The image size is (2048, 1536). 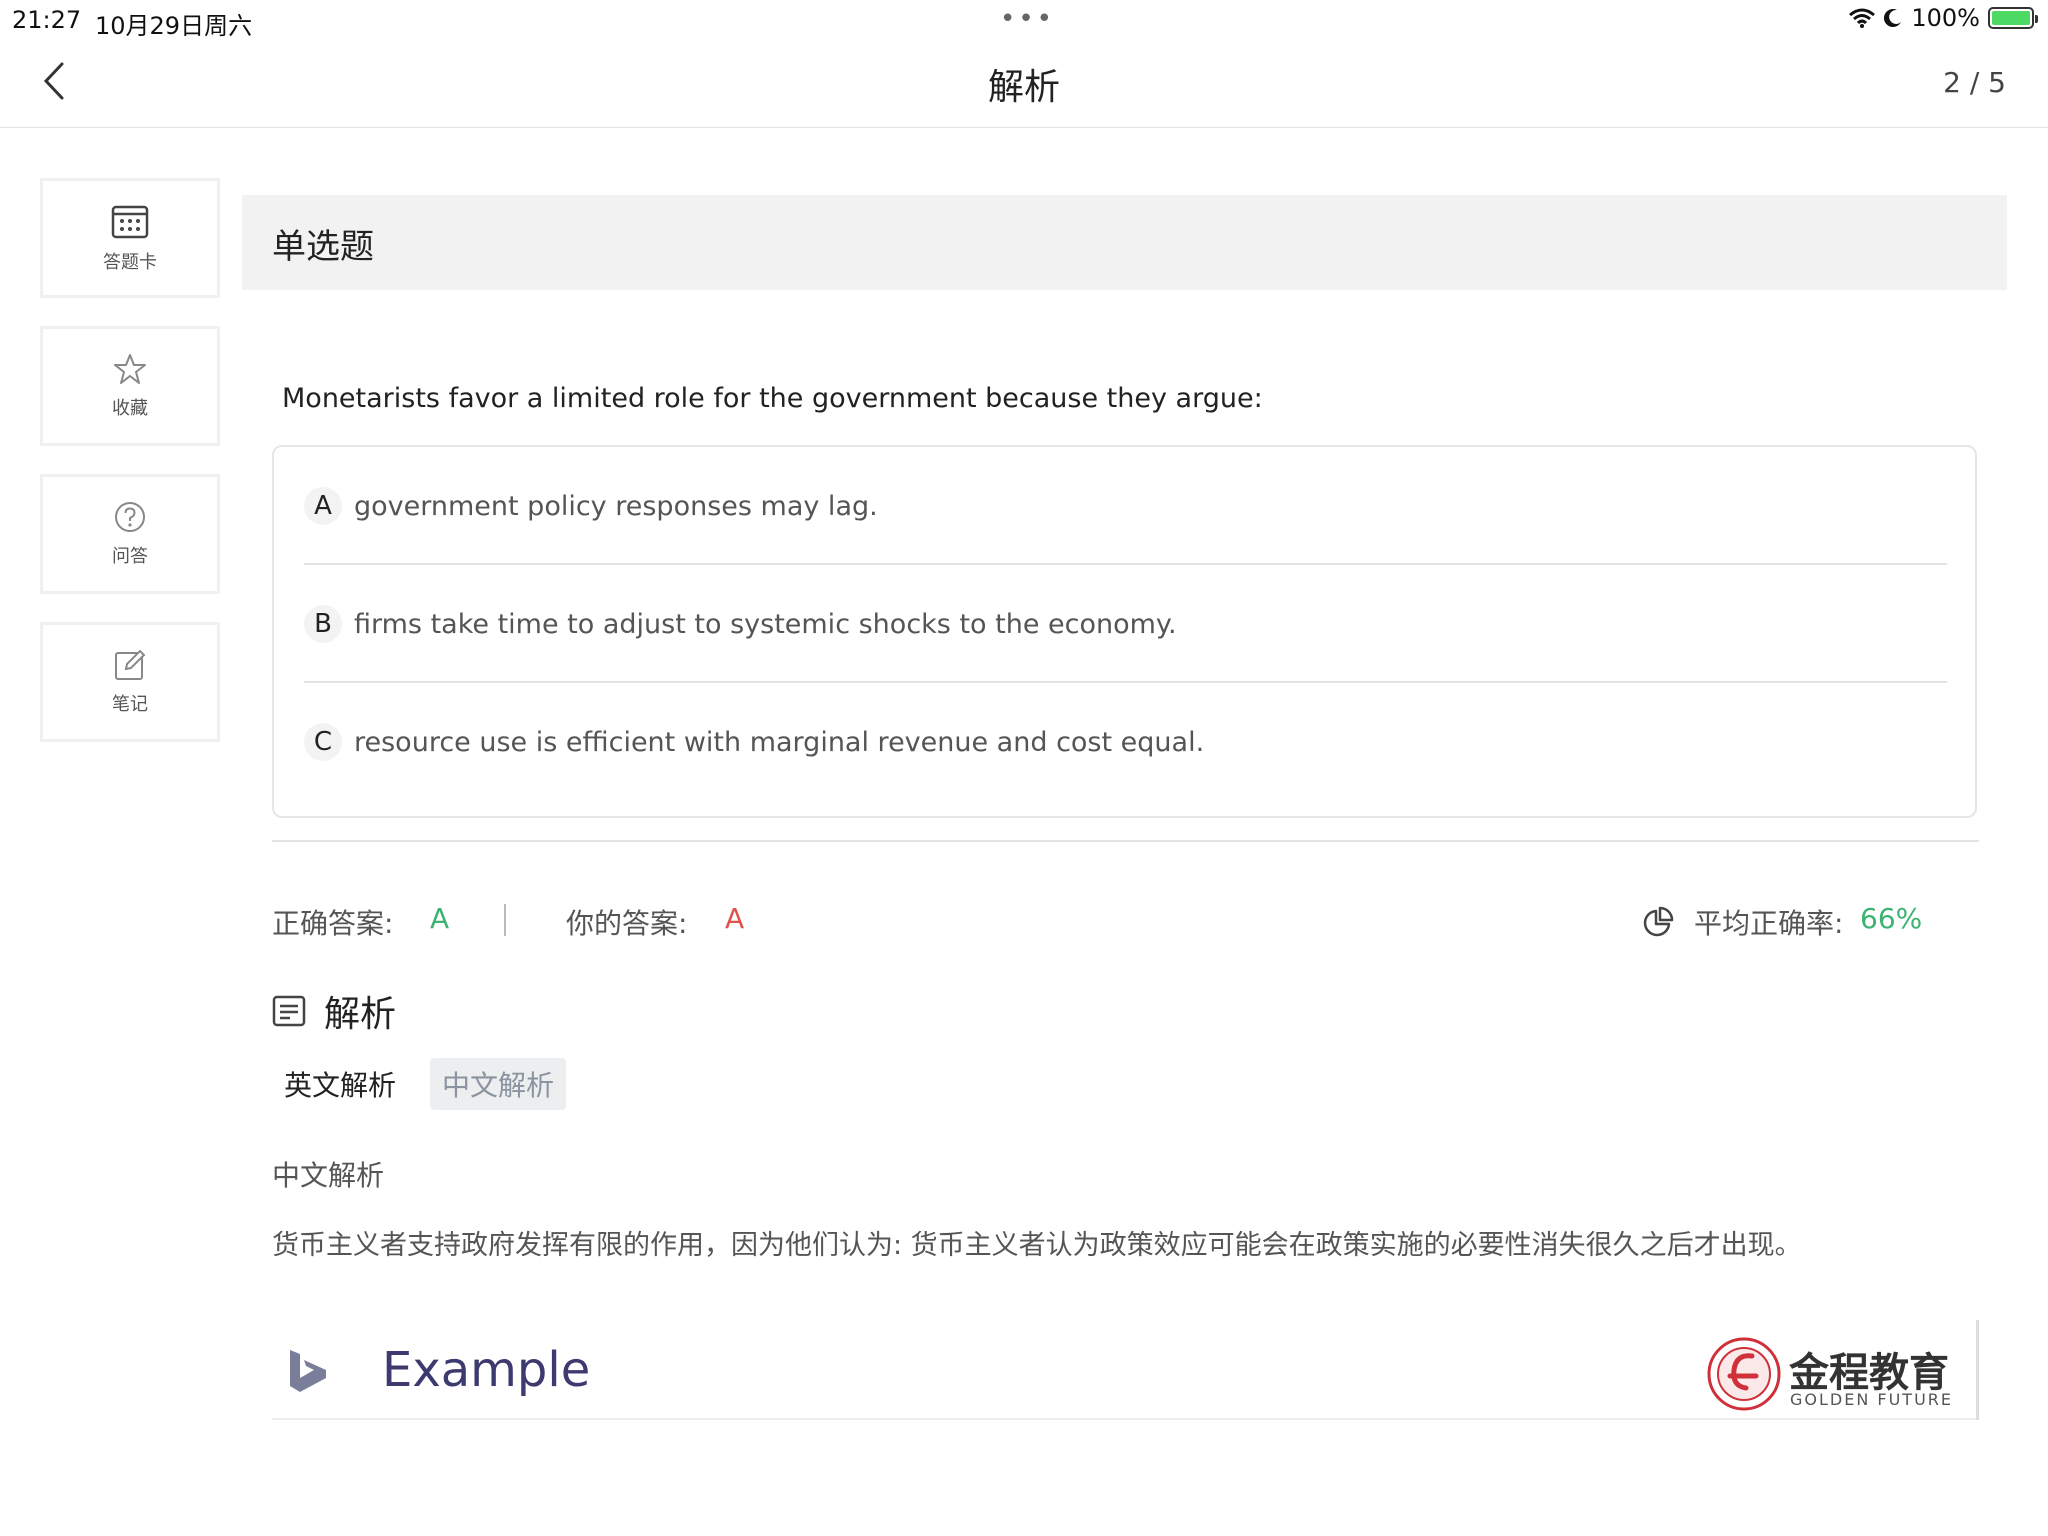 What do you see at coordinates (1125, 841) in the screenshot?
I see `section-divider` at bounding box center [1125, 841].